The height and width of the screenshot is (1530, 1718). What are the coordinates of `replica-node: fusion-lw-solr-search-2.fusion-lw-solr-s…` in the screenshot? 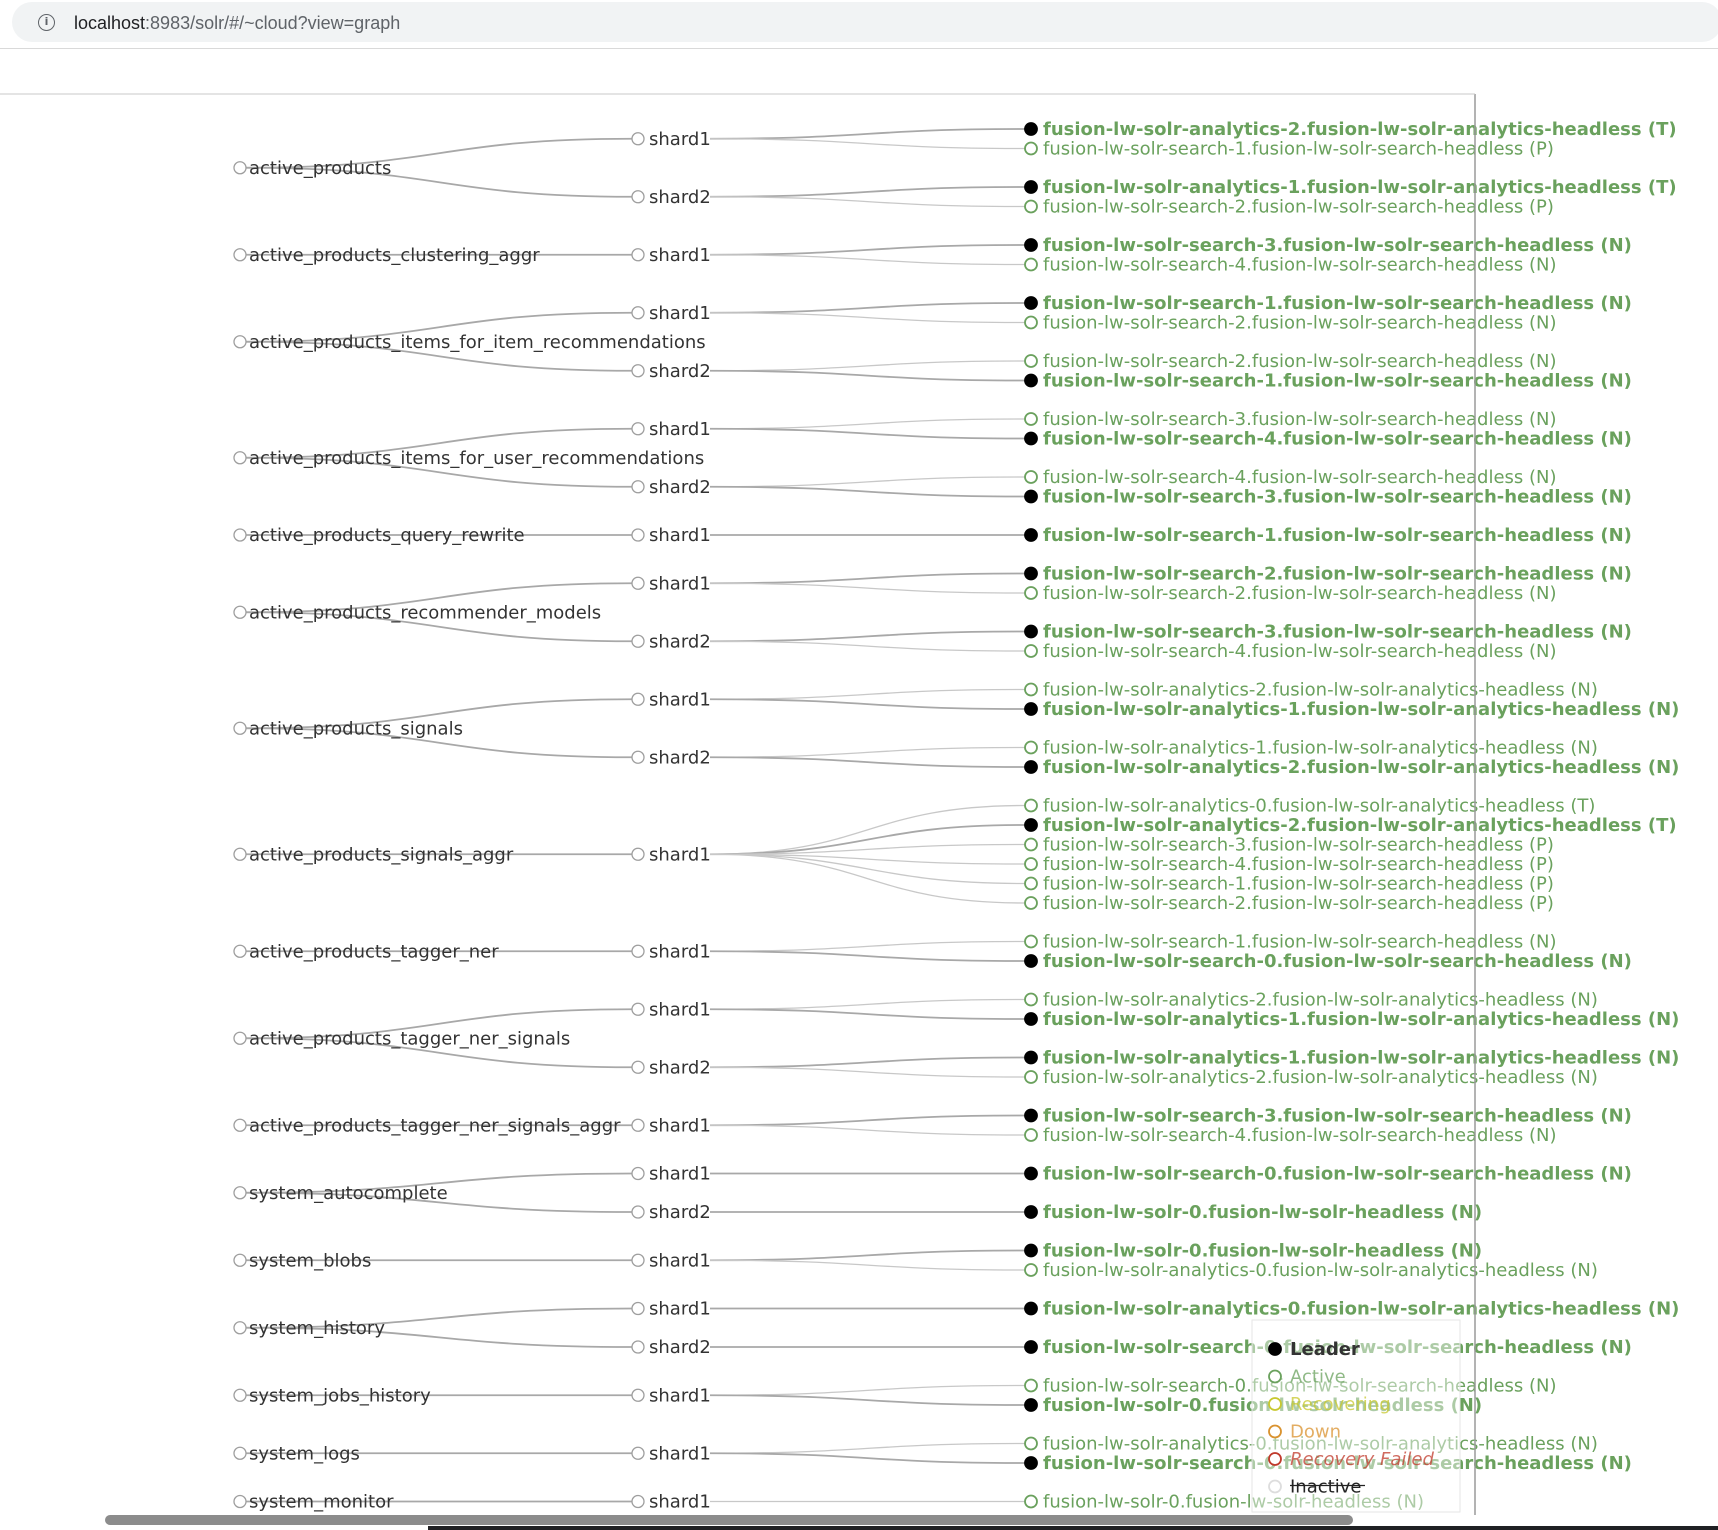 It's located at (1290, 593).